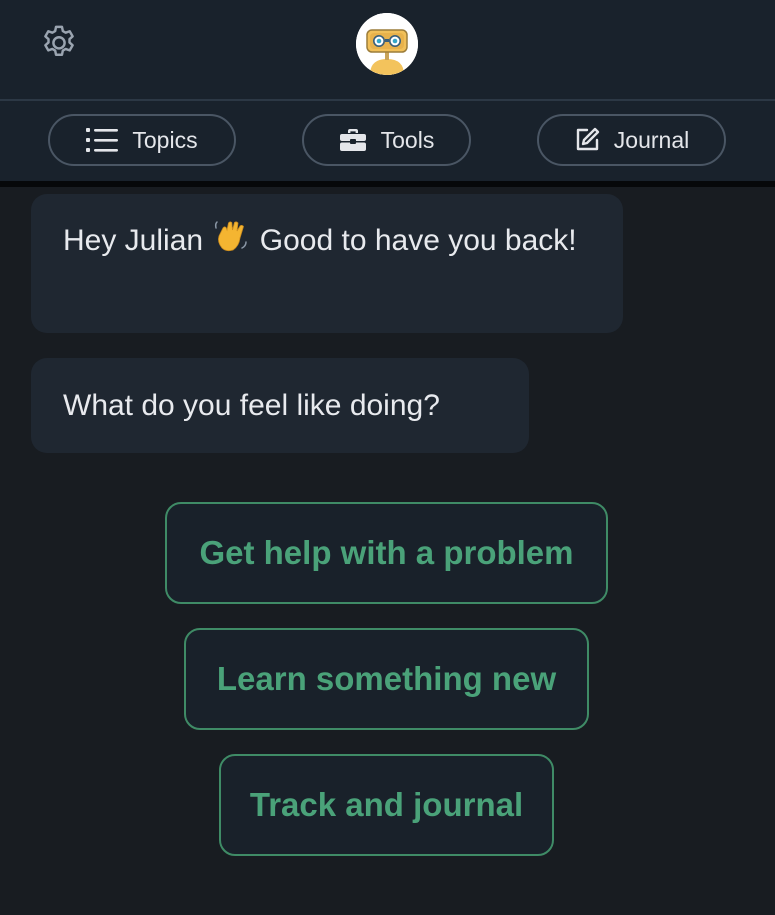 The height and width of the screenshot is (915, 775). I want to click on learn-something-label: Learn something new, so click(386, 678).